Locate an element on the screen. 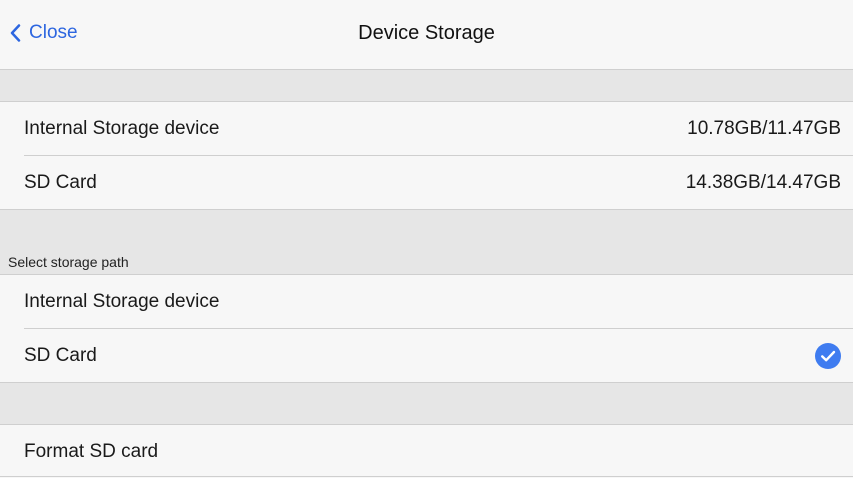  page-title: Device Storage is located at coordinates (426, 33).